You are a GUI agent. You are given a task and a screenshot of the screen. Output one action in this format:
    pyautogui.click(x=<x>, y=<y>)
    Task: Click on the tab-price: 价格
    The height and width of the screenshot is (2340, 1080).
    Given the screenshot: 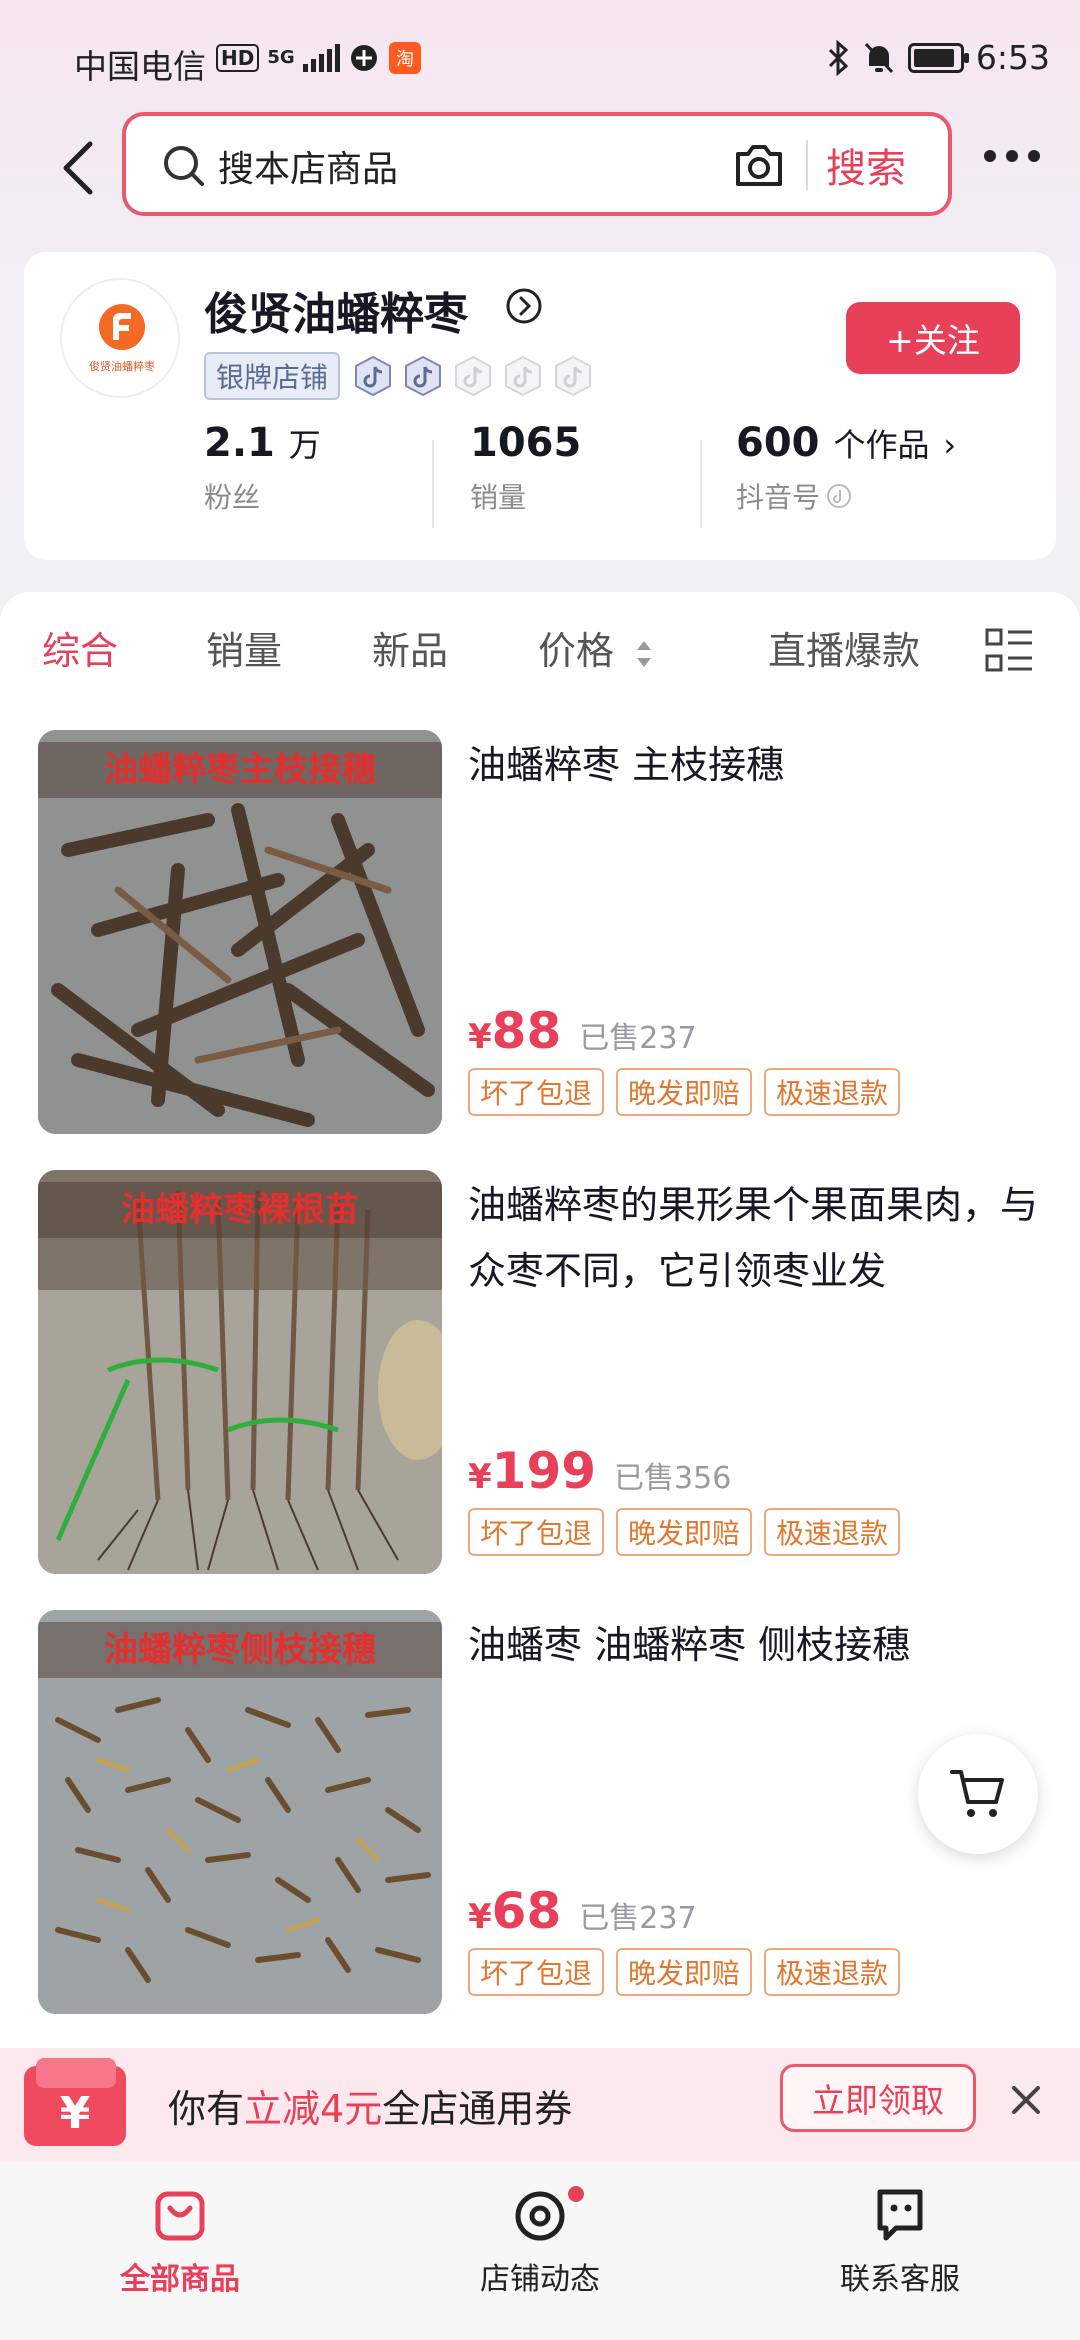 What is the action you would take?
    pyautogui.click(x=596, y=647)
    